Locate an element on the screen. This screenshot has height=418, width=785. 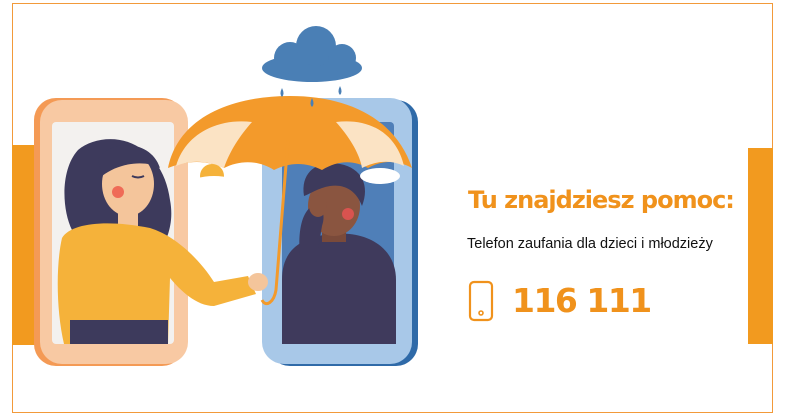
help-headline: Tu znajdziesz pomoc: is located at coordinates (601, 200).